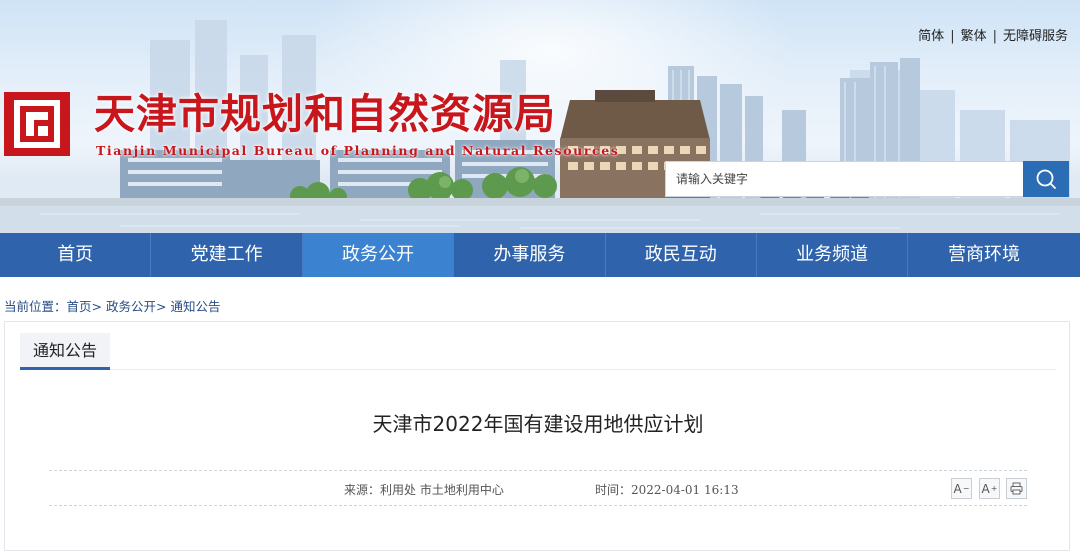  Describe the element at coordinates (530, 255) in the screenshot. I see `nav-item-services: 办事服务` at that location.